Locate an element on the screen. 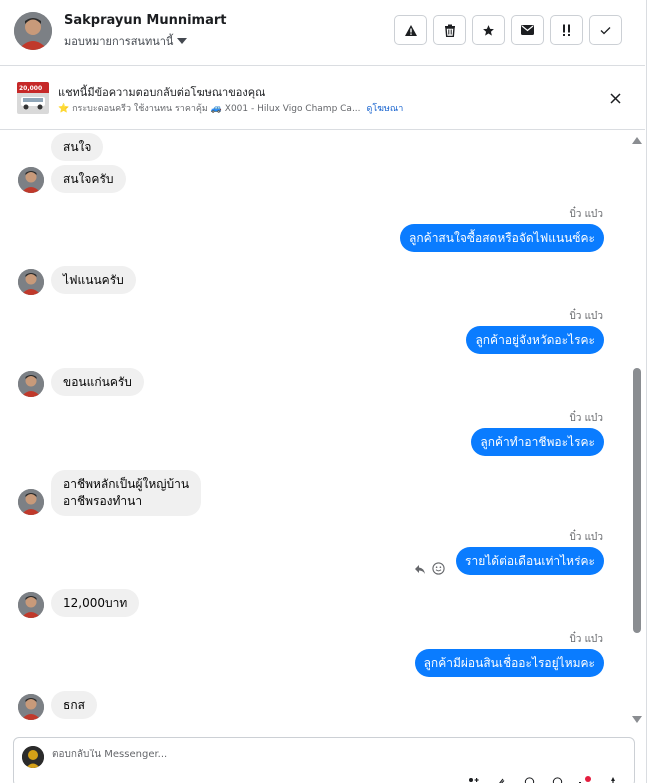 This screenshot has height=783, width=647. thumbs-up-icon is located at coordinates (585, 779).